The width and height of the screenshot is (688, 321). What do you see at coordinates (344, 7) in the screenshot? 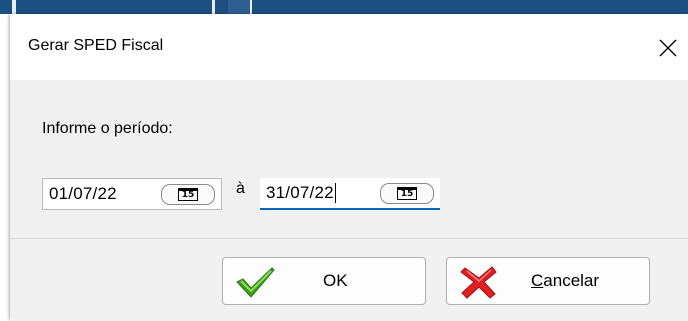
I see `background-window-strip` at bounding box center [344, 7].